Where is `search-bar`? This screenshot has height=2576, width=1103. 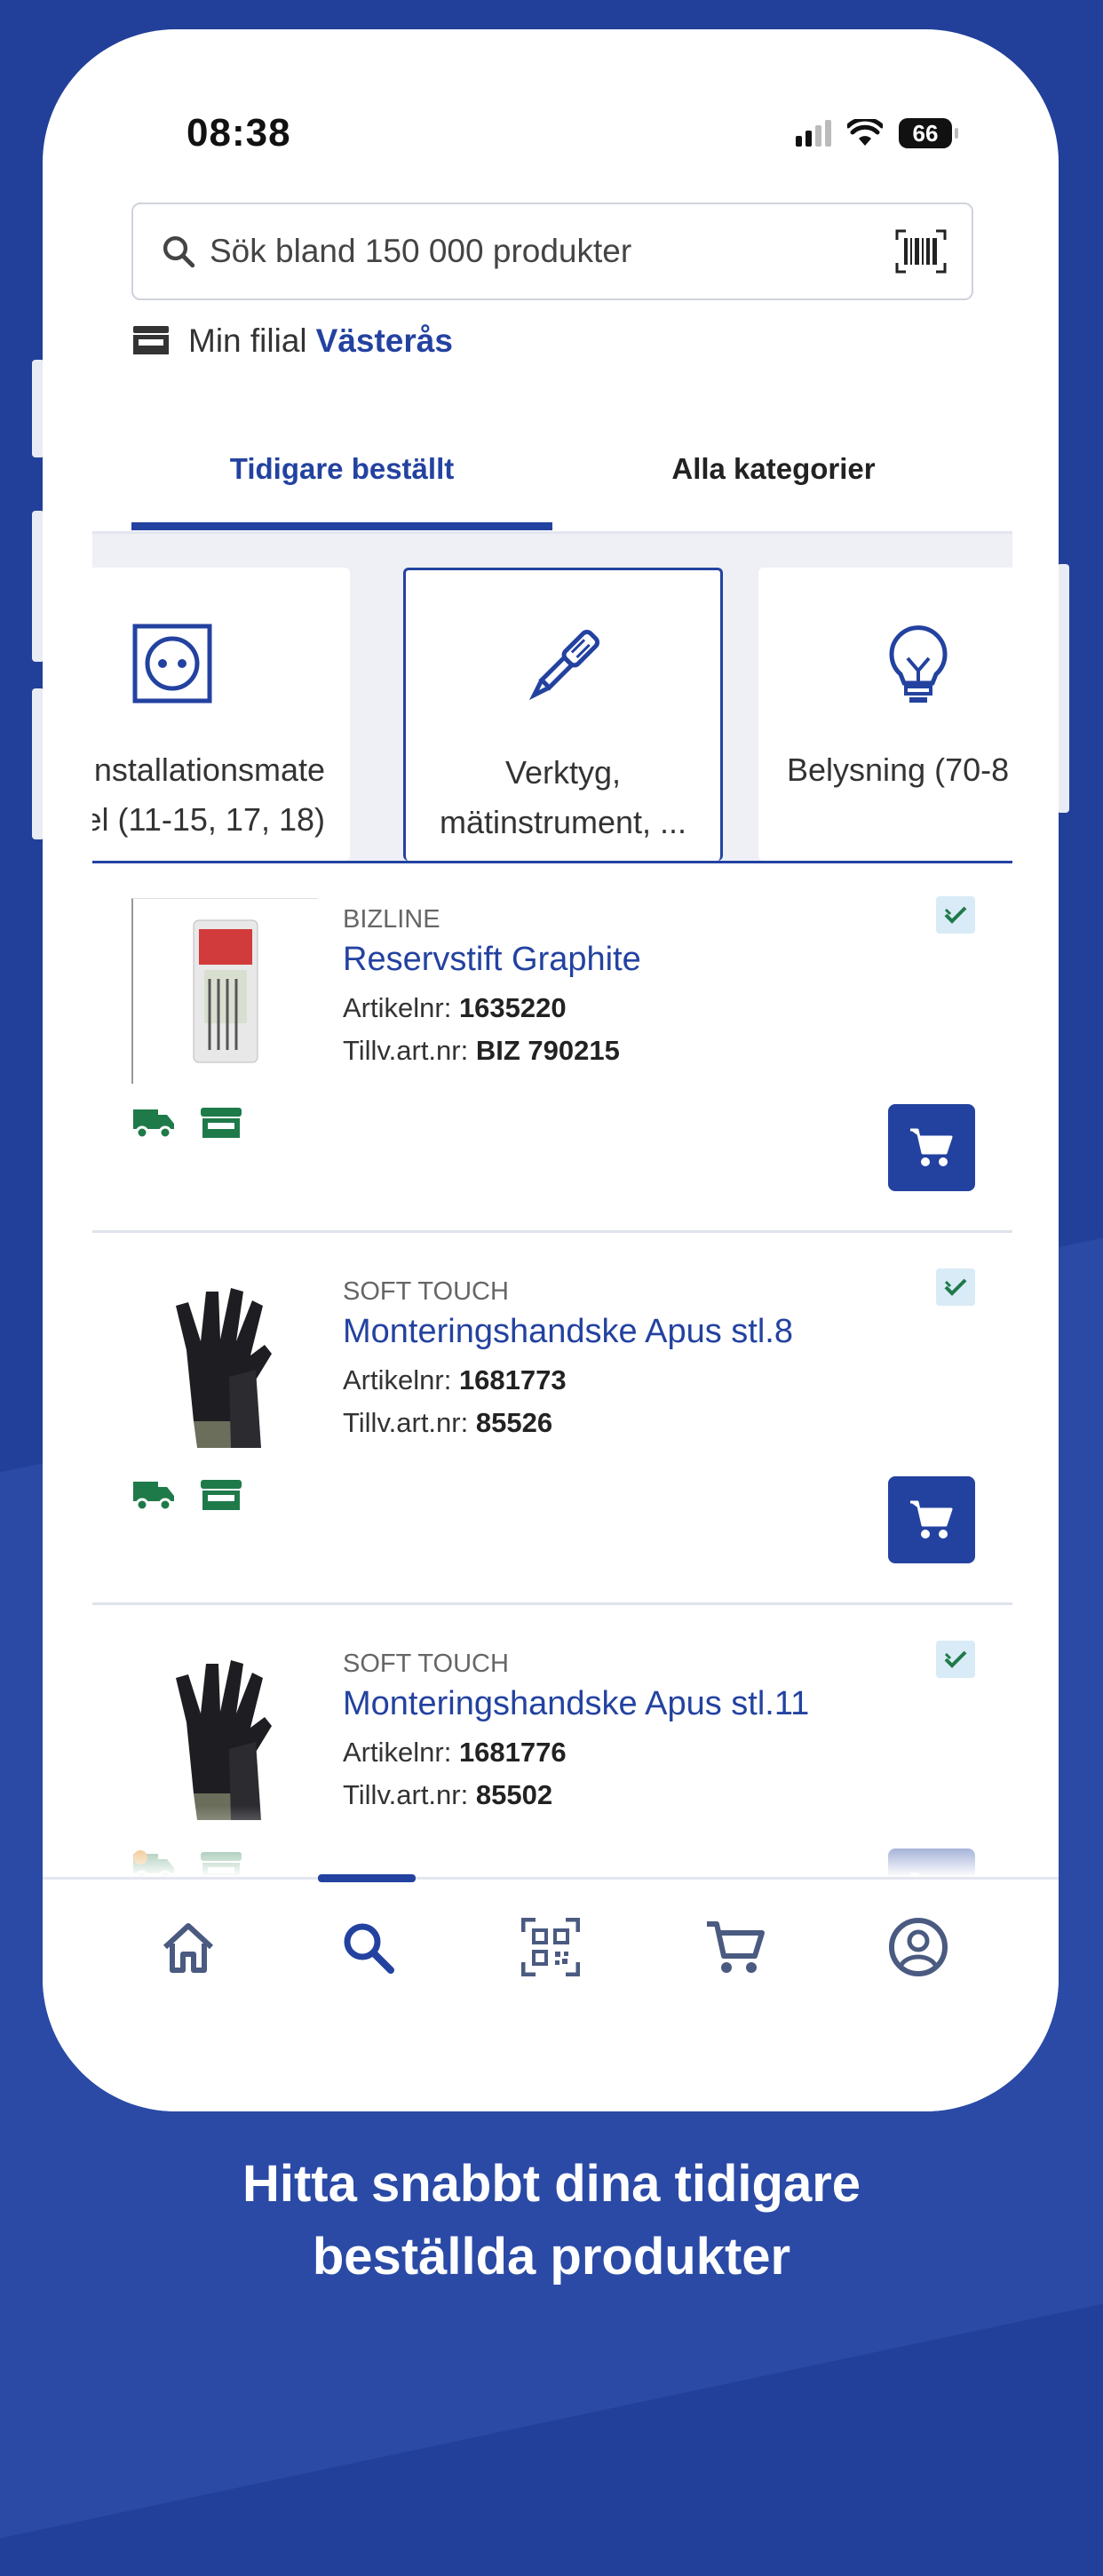
search-bar is located at coordinates (552, 251).